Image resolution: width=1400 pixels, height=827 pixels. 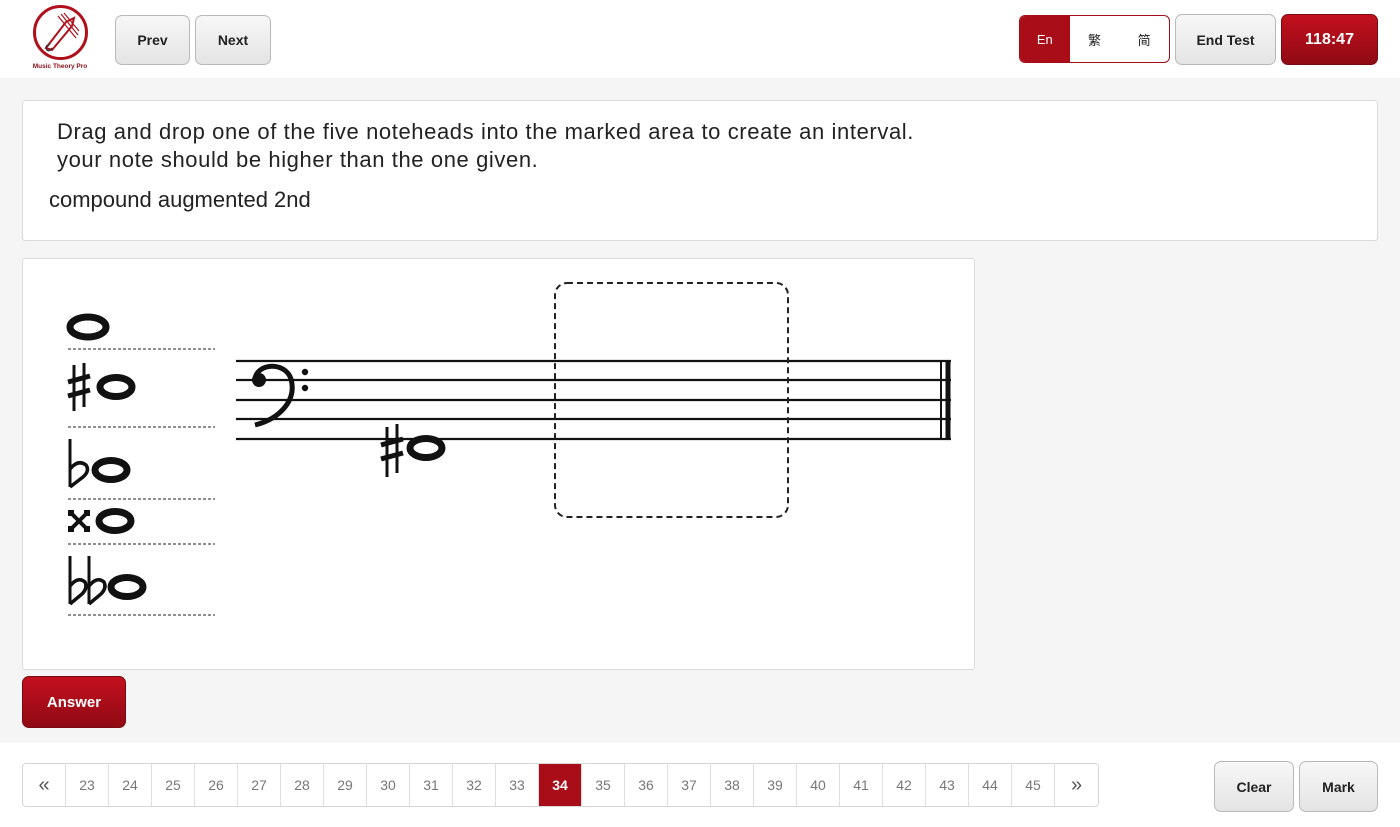 What do you see at coordinates (1254, 786) in the screenshot?
I see `clear-button: Clear` at bounding box center [1254, 786].